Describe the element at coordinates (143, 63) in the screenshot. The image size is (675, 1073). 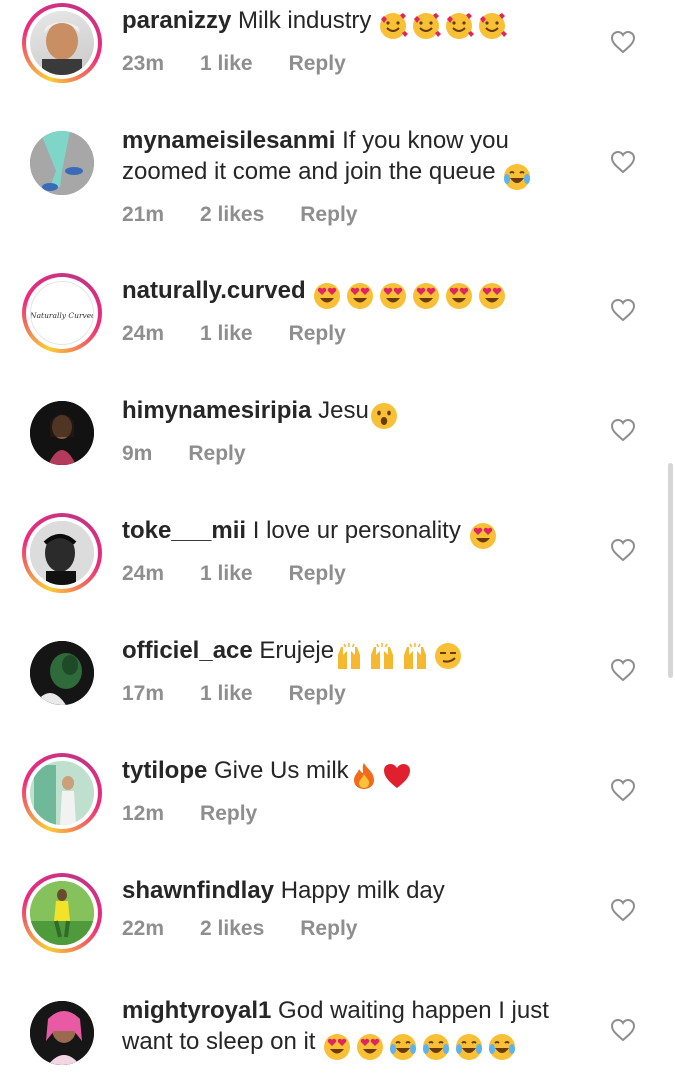
I see `comment-time: 23m` at that location.